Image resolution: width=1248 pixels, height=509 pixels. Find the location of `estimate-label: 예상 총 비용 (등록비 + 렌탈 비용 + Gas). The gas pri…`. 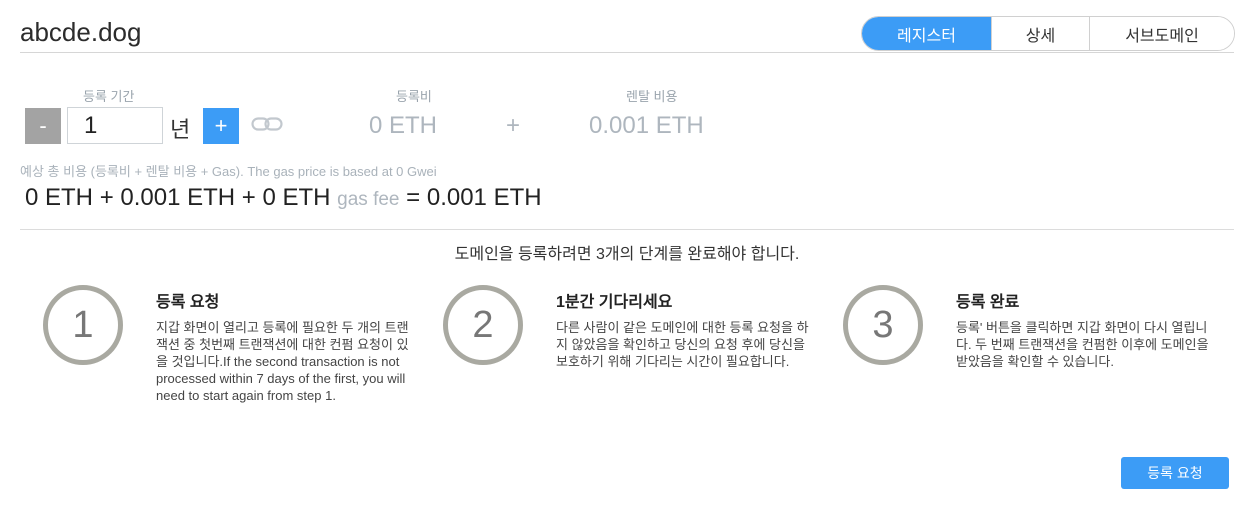

estimate-label: 예상 총 비용 (등록비 + 렌탈 비용 + Gas). The gas pri… is located at coordinates (228, 171).